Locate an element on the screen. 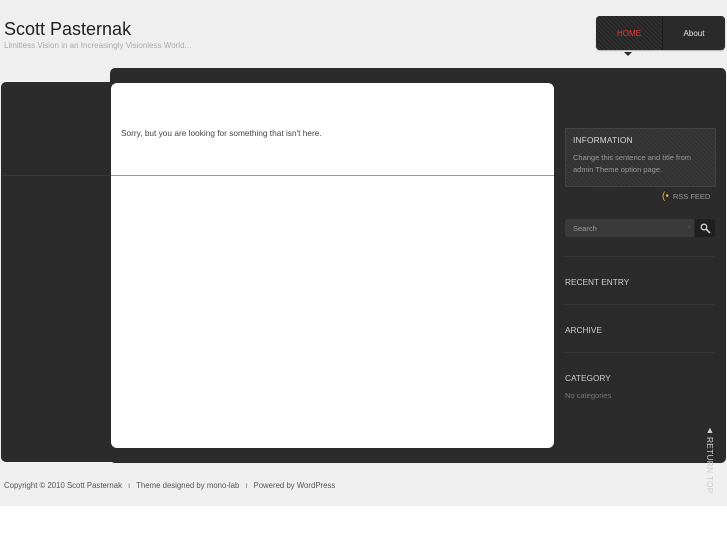  search-icon is located at coordinates (705, 228).